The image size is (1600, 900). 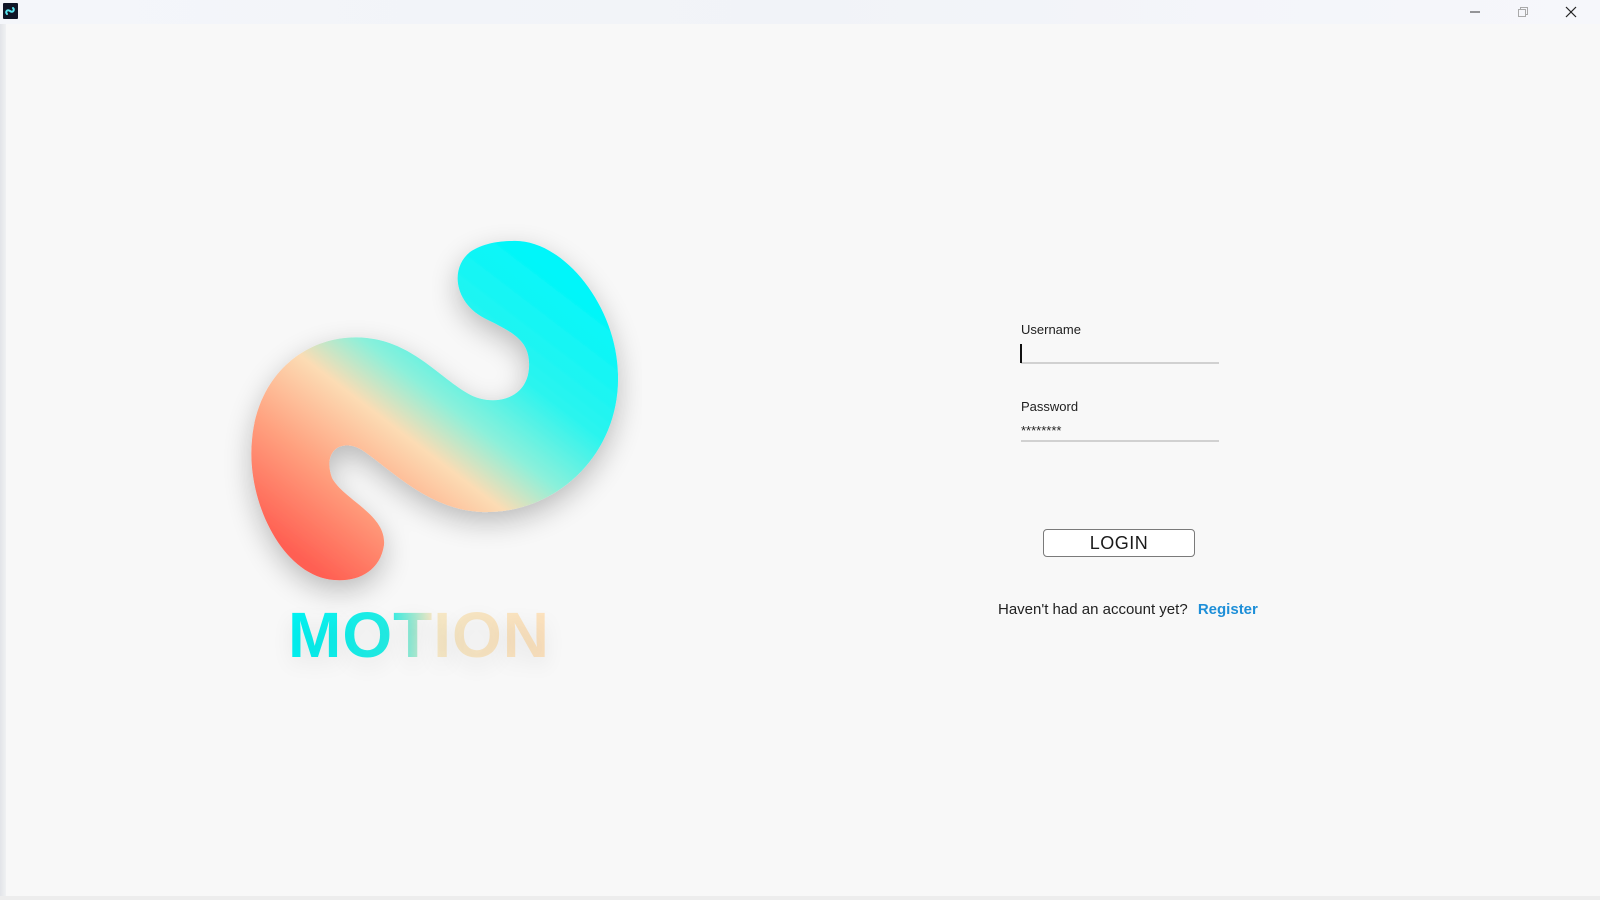 What do you see at coordinates (1120, 353) in the screenshot?
I see `username-input` at bounding box center [1120, 353].